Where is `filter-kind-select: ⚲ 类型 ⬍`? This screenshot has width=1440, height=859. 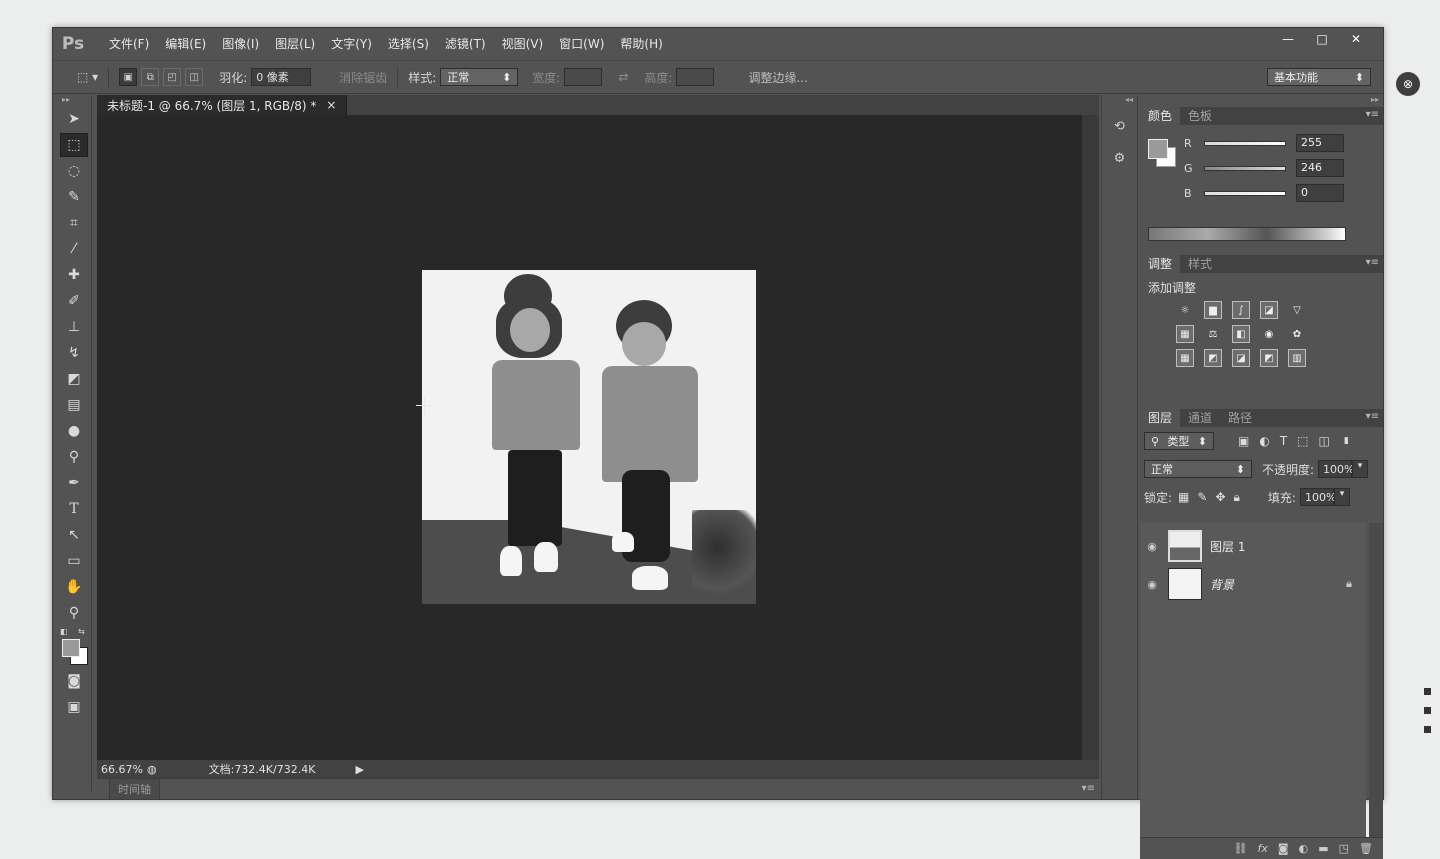 filter-kind-select: ⚲ 类型 ⬍ is located at coordinates (1179, 441).